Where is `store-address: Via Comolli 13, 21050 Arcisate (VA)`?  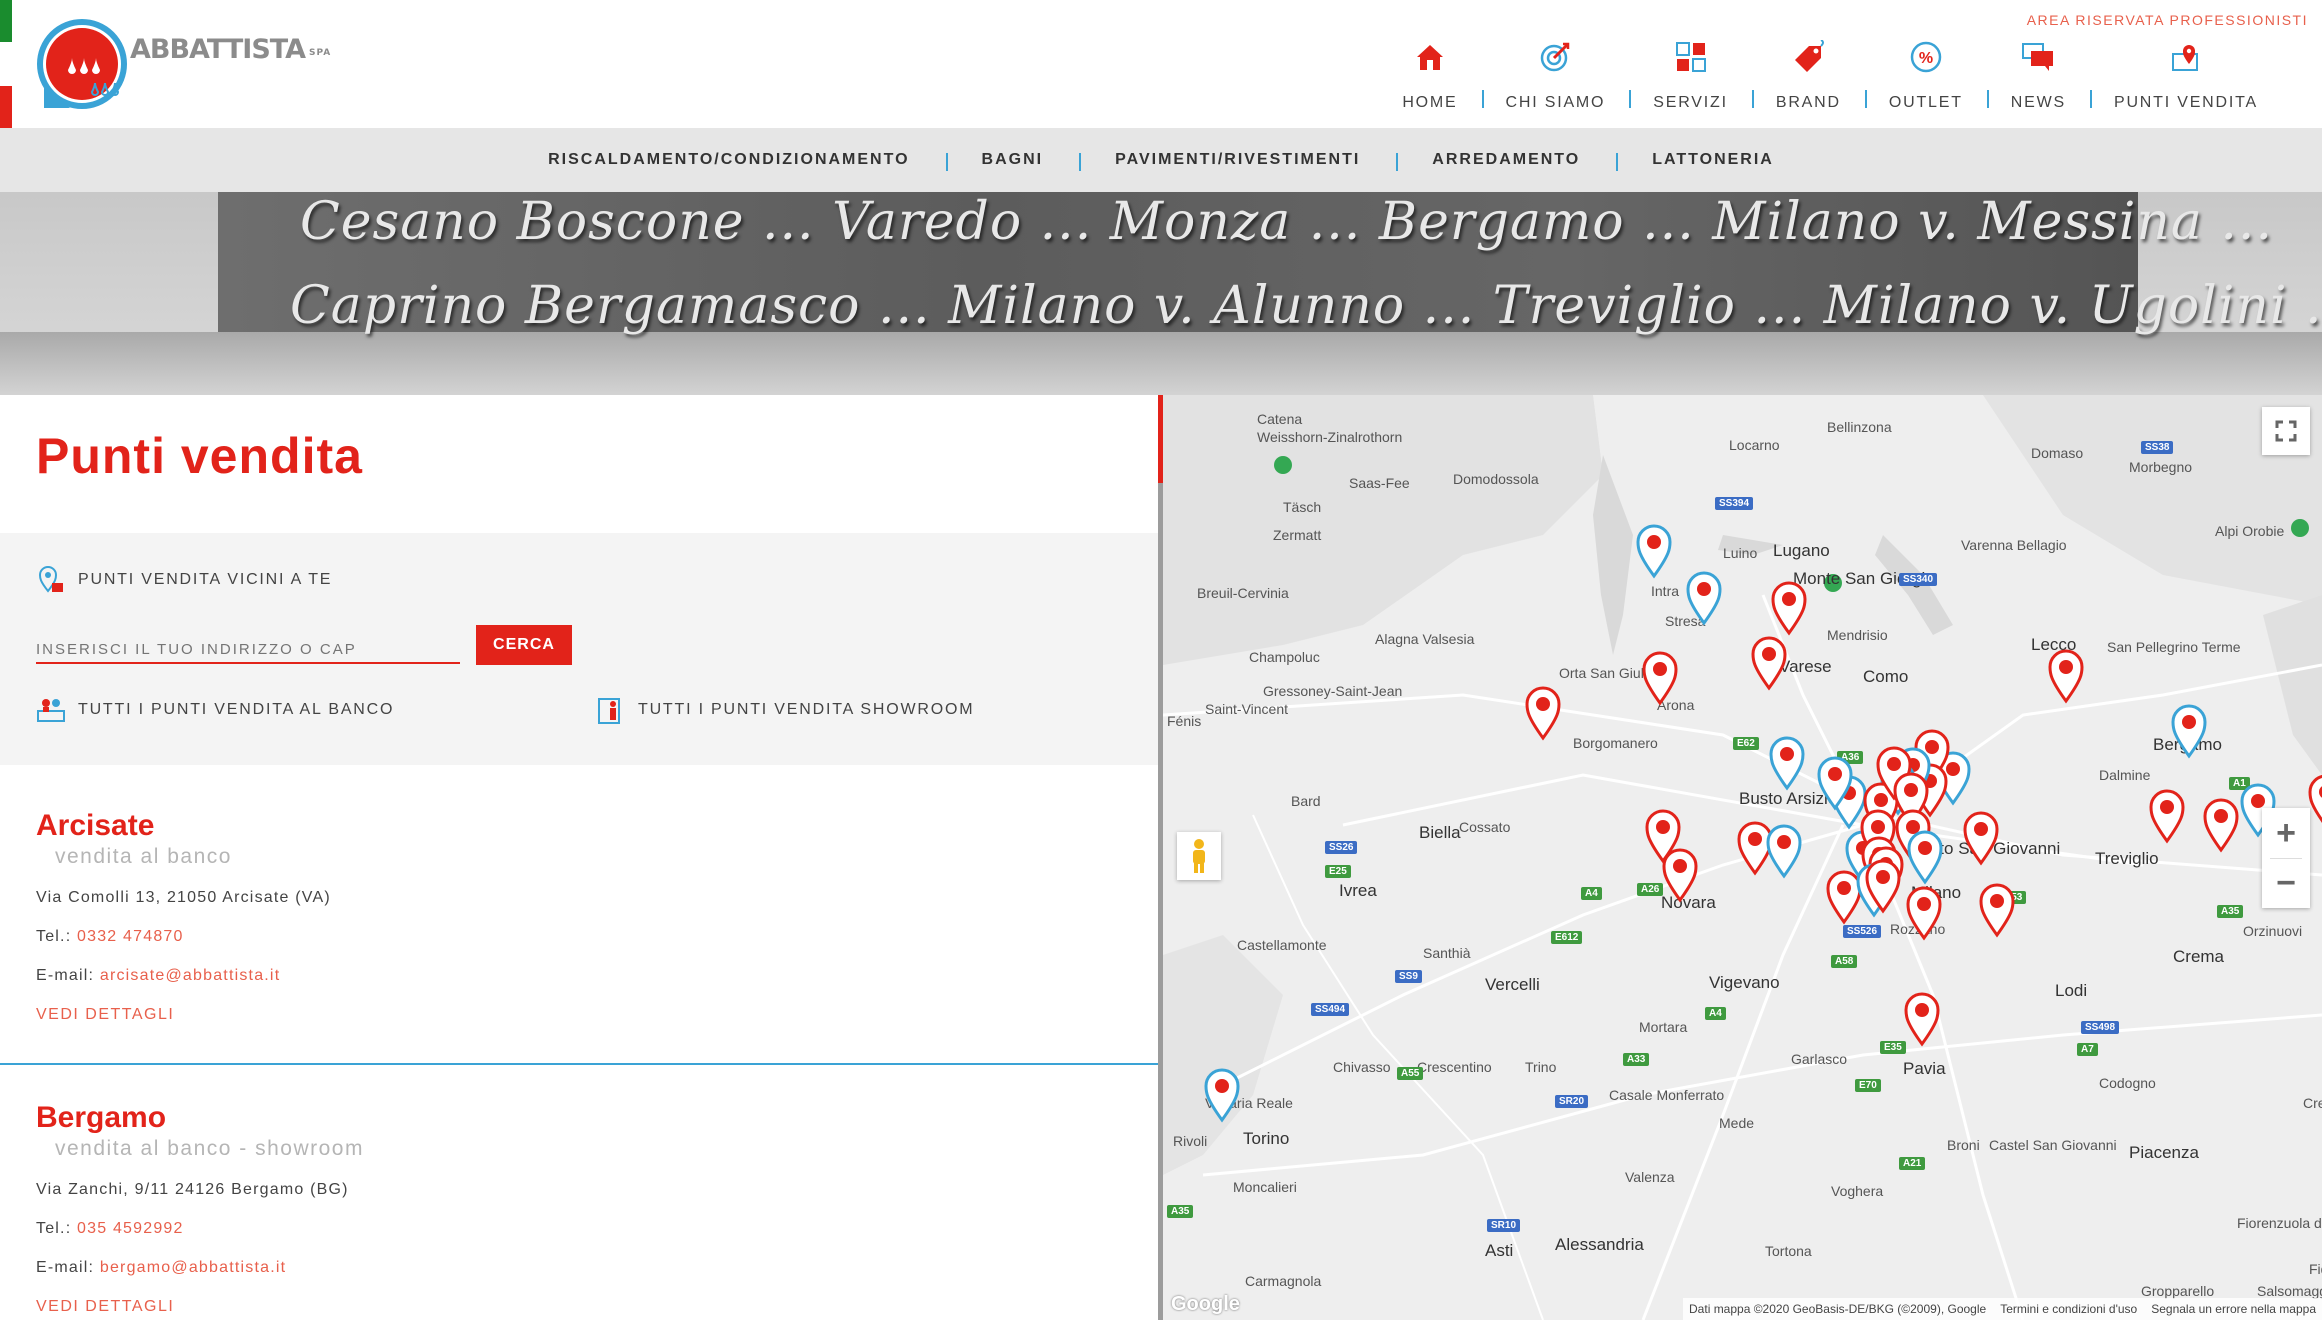
store-address: Via Comolli 13, 21050 Arcisate (VA) is located at coordinates (183, 897).